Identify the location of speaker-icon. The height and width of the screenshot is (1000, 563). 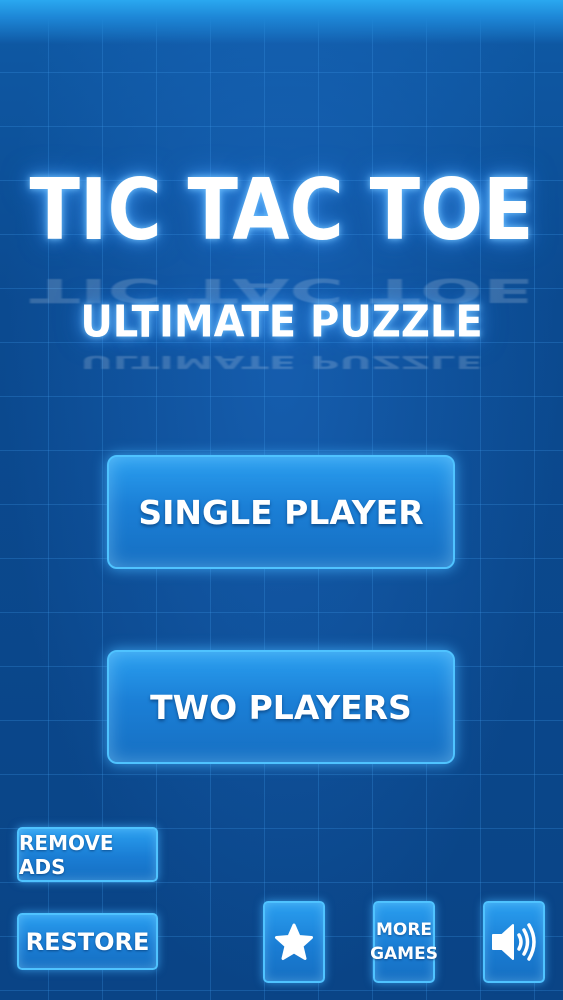
(514, 942).